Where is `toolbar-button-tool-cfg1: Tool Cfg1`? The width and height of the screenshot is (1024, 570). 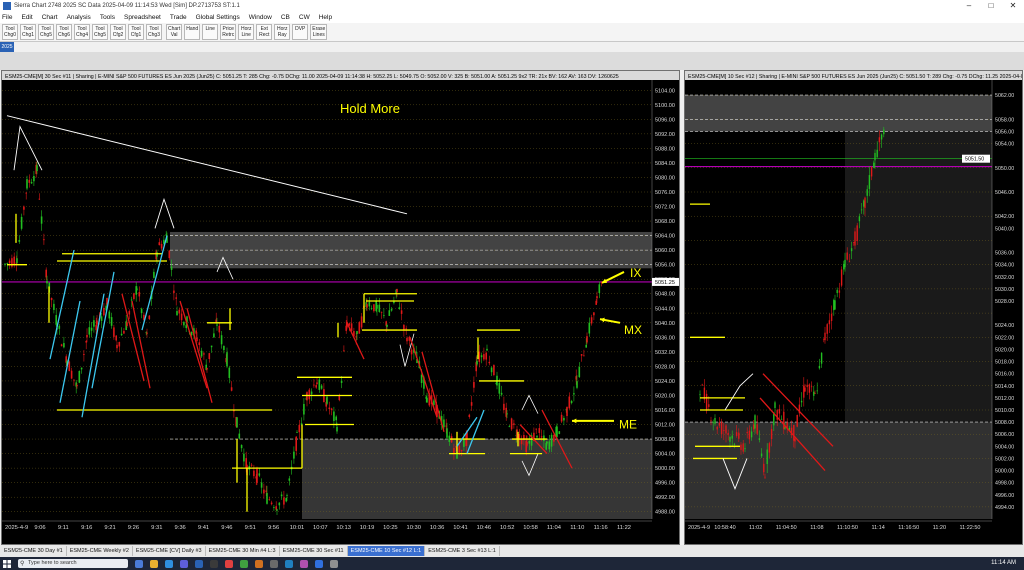
toolbar-button-tool-cfg1: Tool Cfg1 is located at coordinates (136, 32).